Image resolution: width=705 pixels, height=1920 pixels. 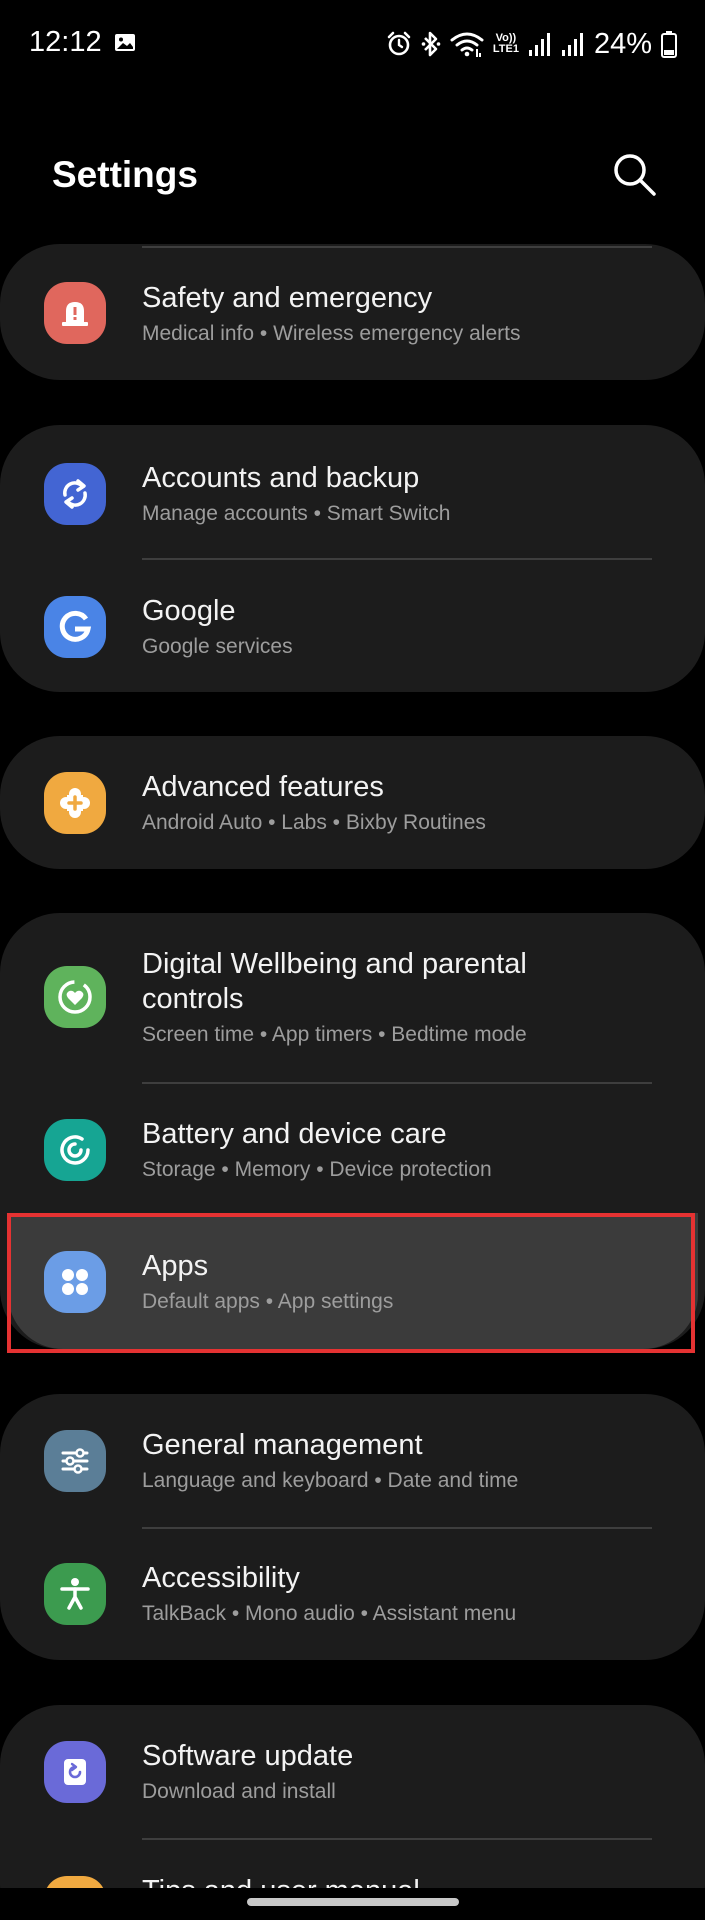 What do you see at coordinates (281, 478) in the screenshot?
I see `item-title: Accounts and backup` at bounding box center [281, 478].